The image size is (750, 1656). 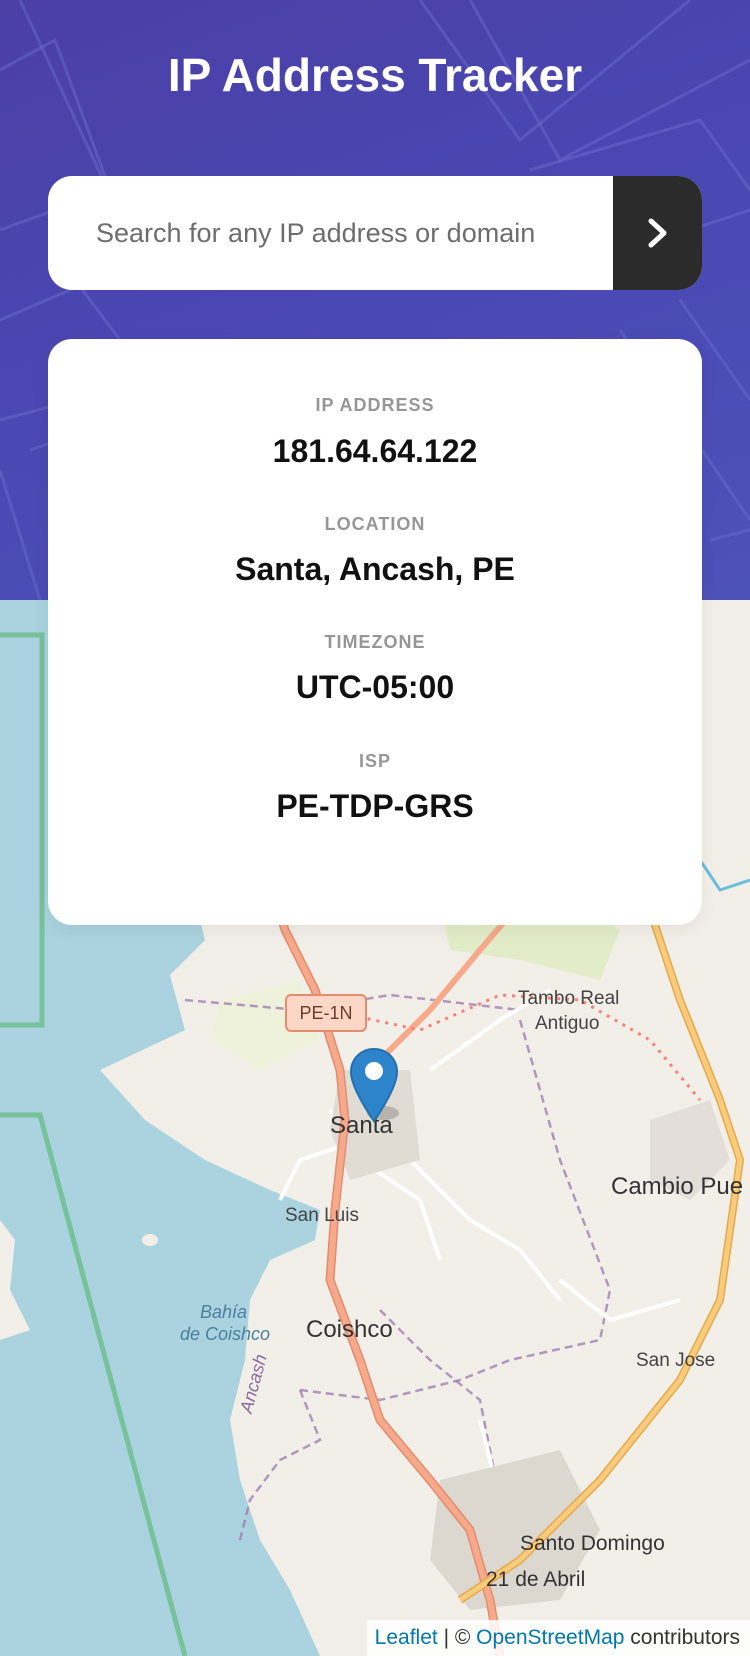 I want to click on map-pin-icon, so click(x=374, y=1086).